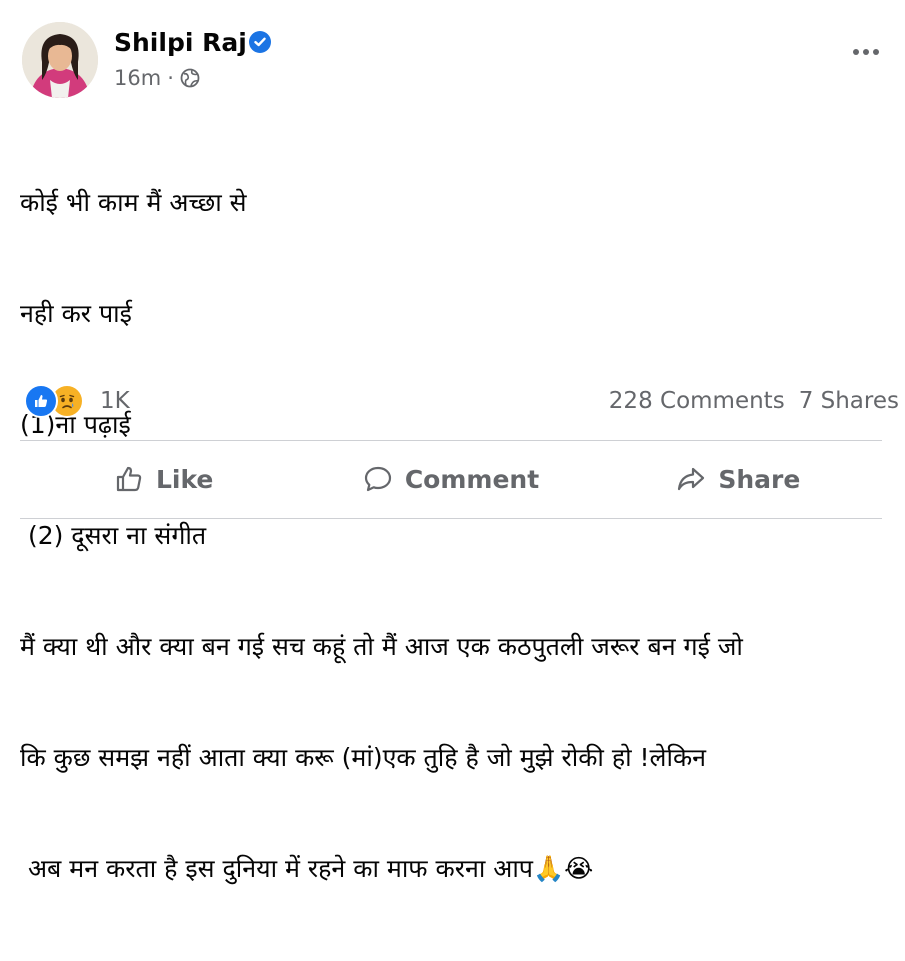  What do you see at coordinates (129, 479) in the screenshot?
I see `thumbs-up-icon` at bounding box center [129, 479].